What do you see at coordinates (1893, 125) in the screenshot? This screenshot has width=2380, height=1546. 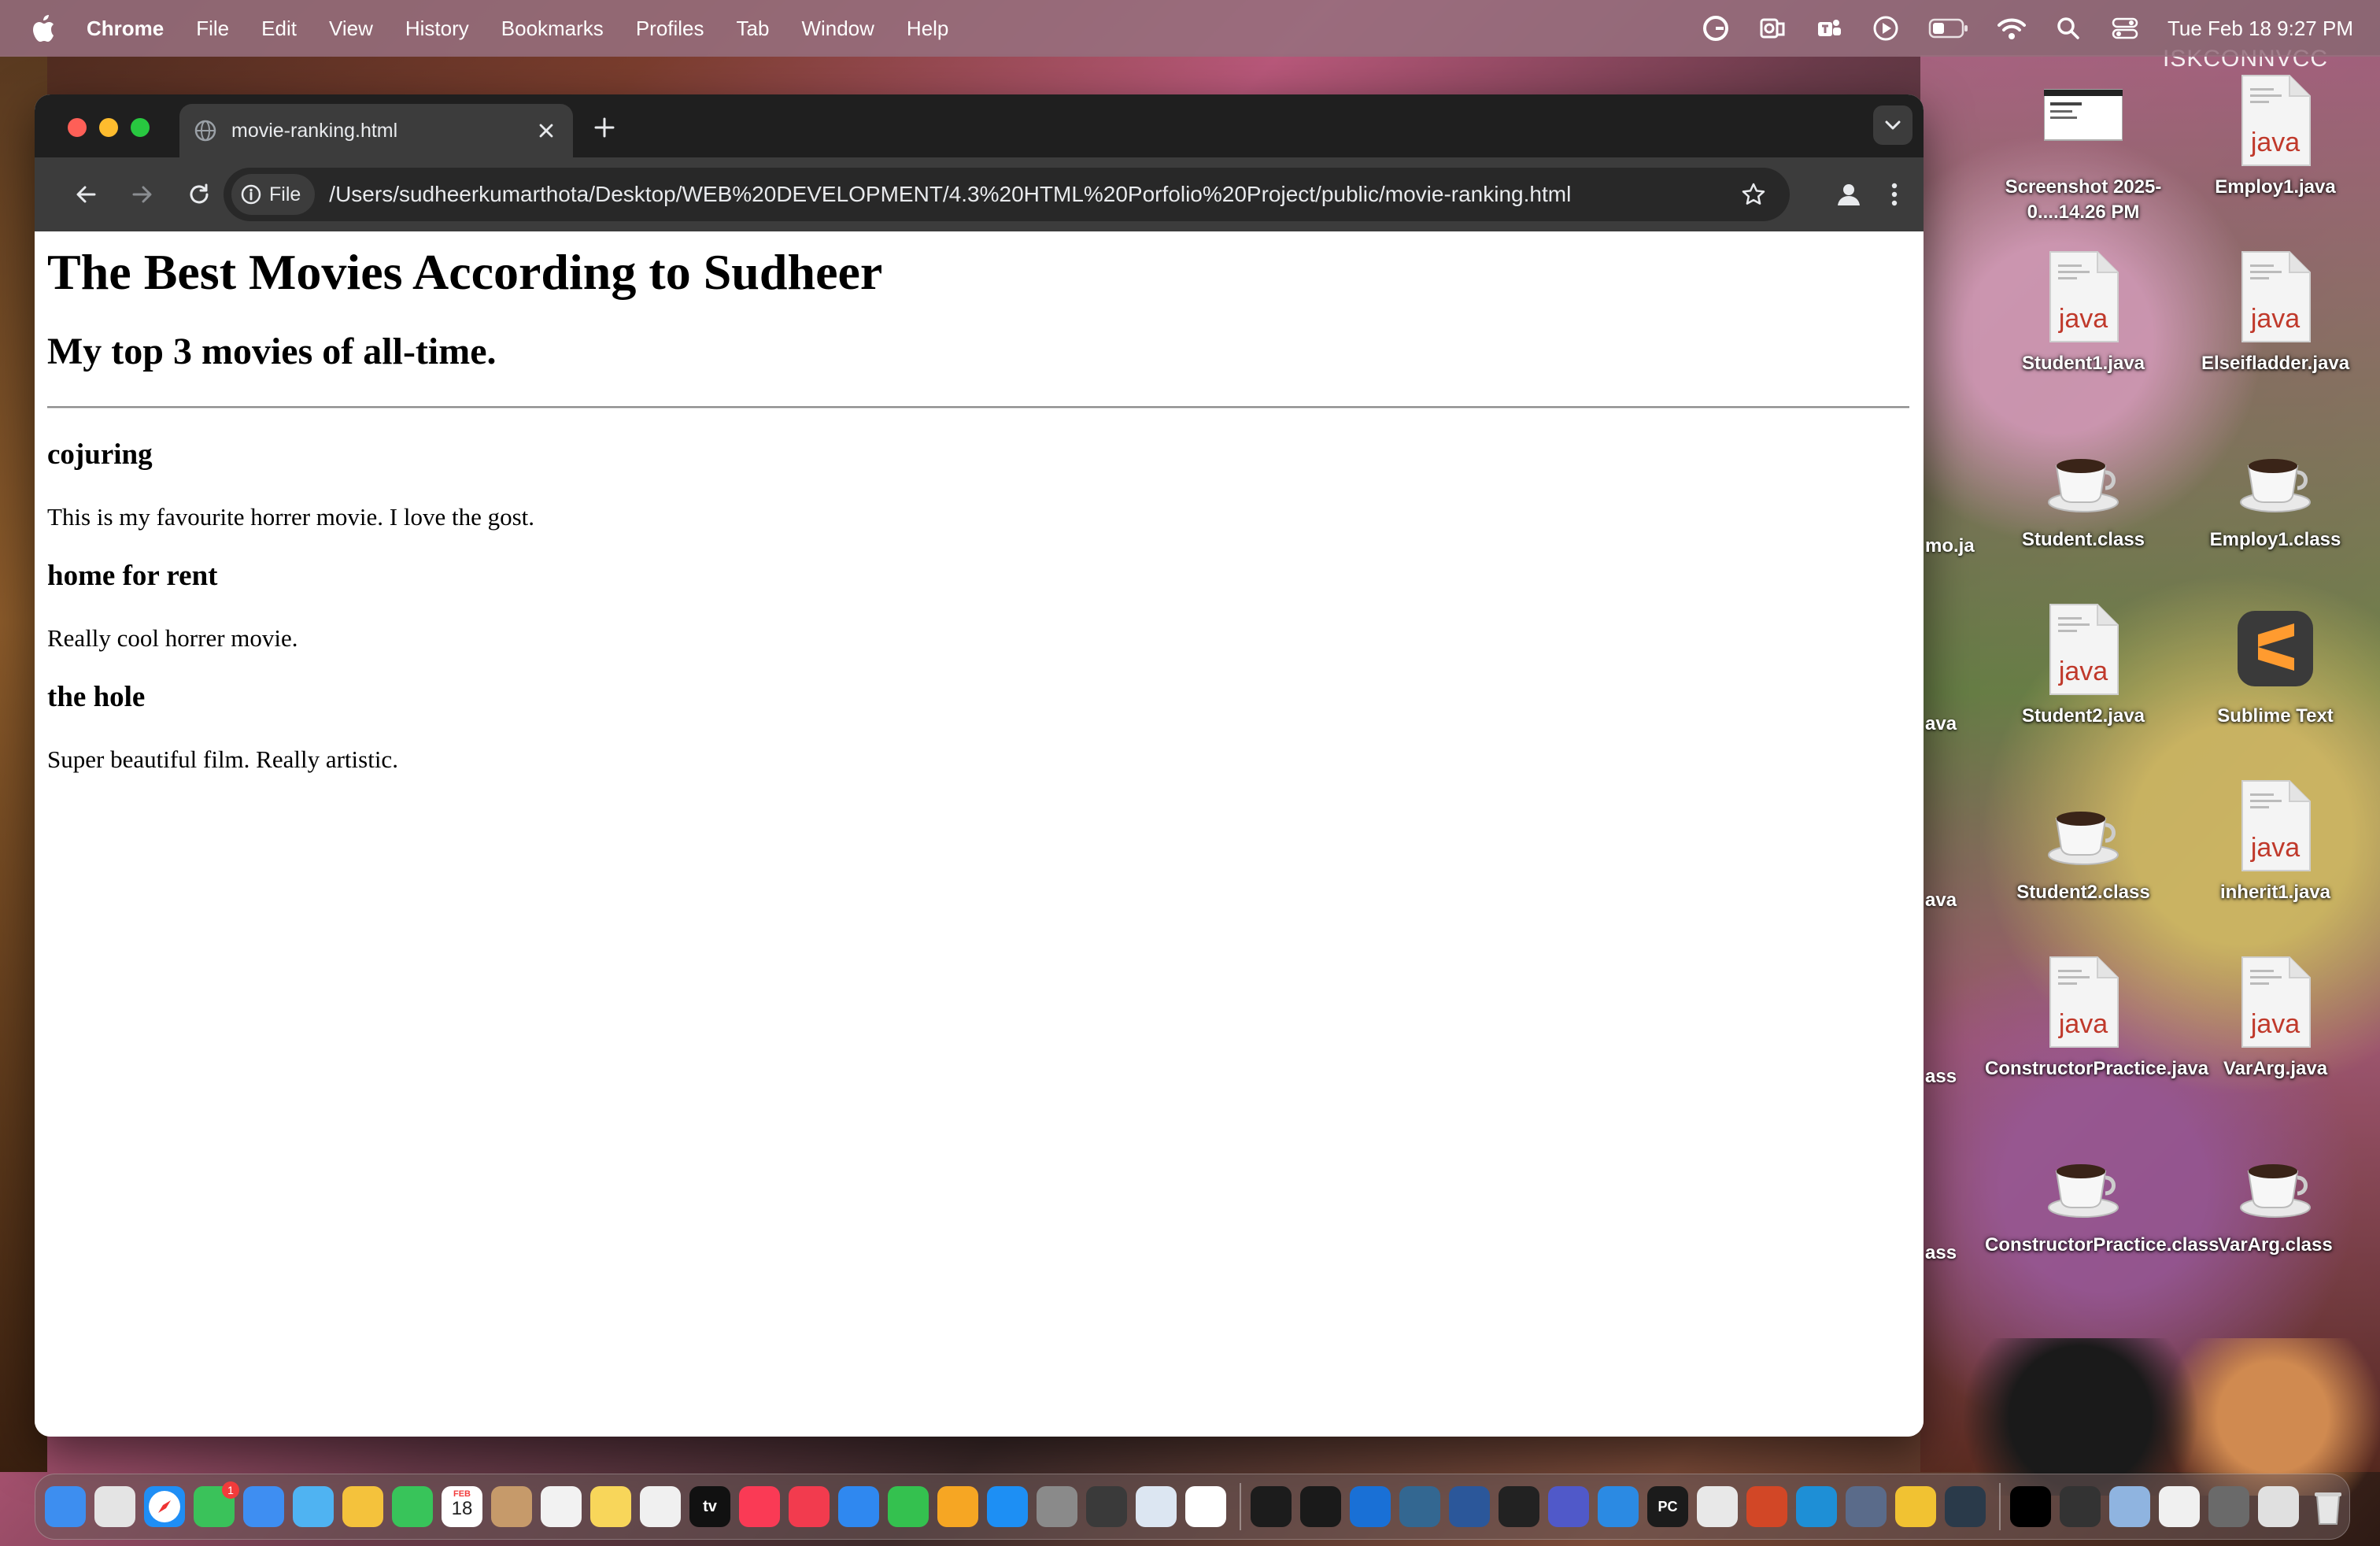 I see `tab-search-icon` at bounding box center [1893, 125].